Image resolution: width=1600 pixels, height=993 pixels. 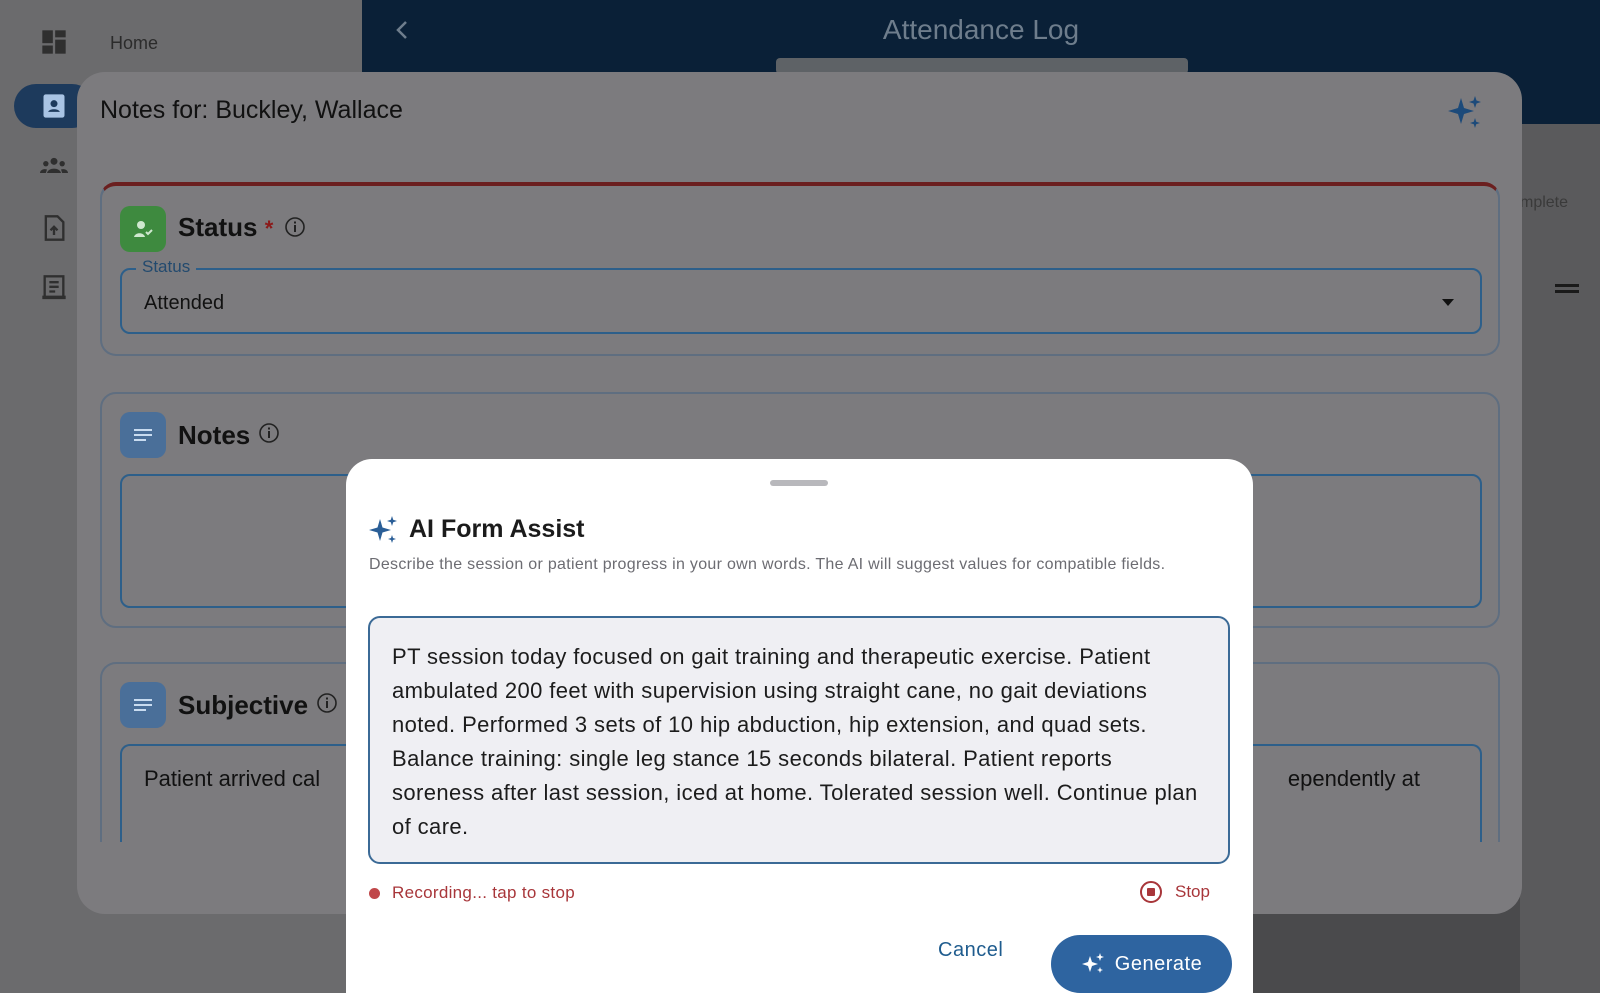 I want to click on group-icon, so click(x=54, y=166).